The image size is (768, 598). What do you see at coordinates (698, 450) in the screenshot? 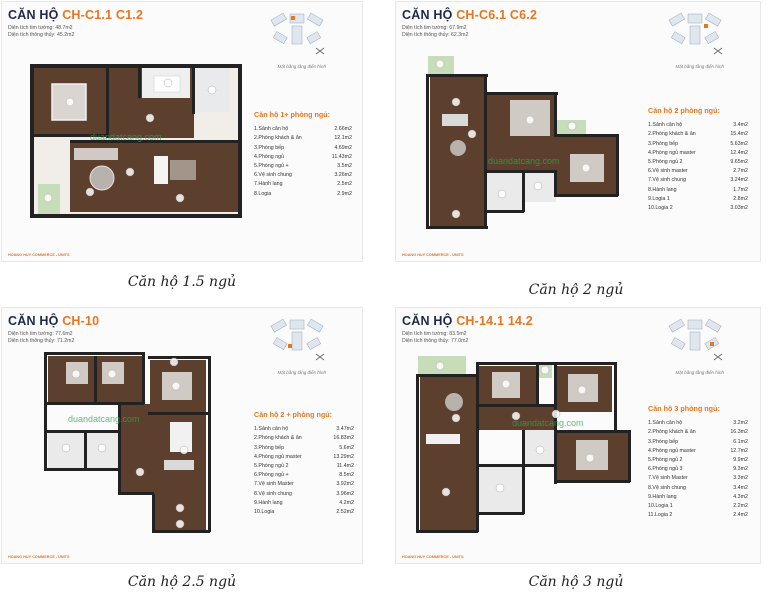
I see `room-row: 4.Phòng ngủ master 12.7m2` at bounding box center [698, 450].